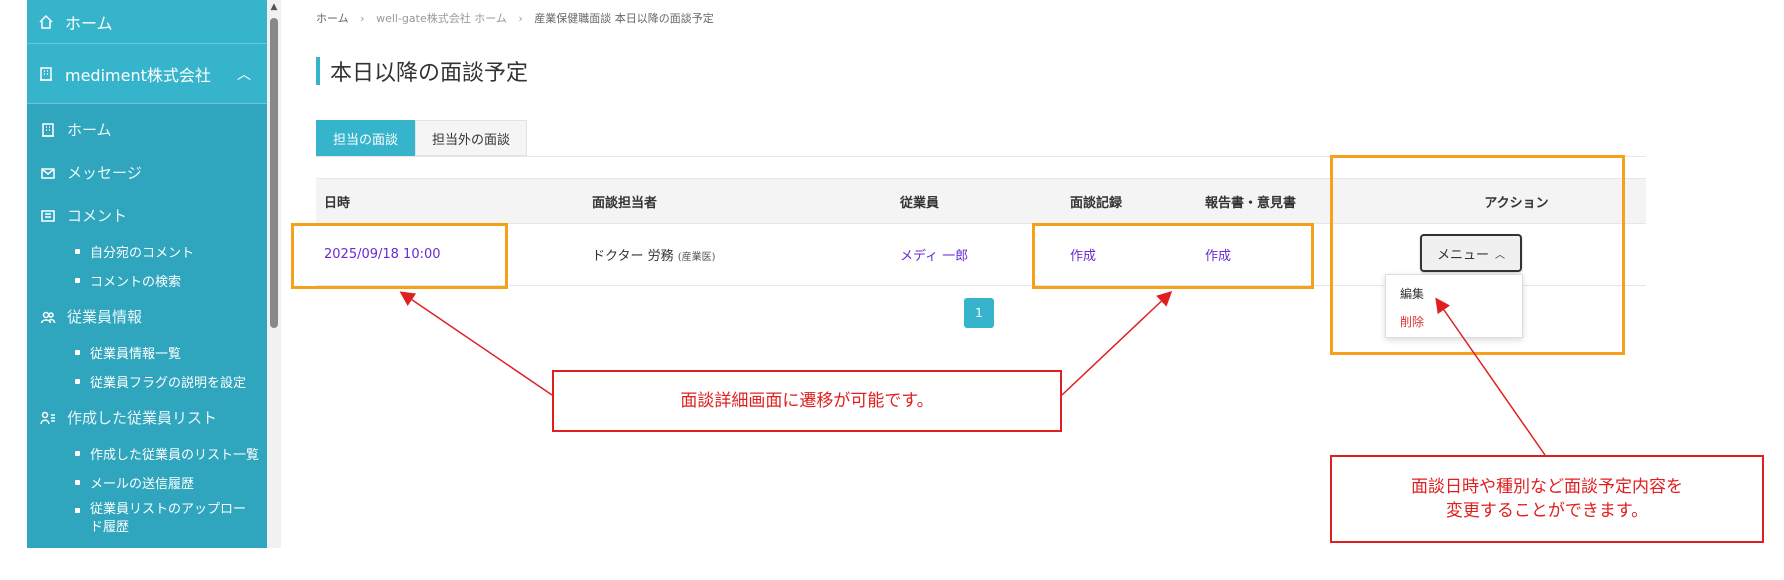 The image size is (1784, 580). I want to click on annotation-callout-detail: 面談詳細画面に遷移が可能です。, so click(807, 401).